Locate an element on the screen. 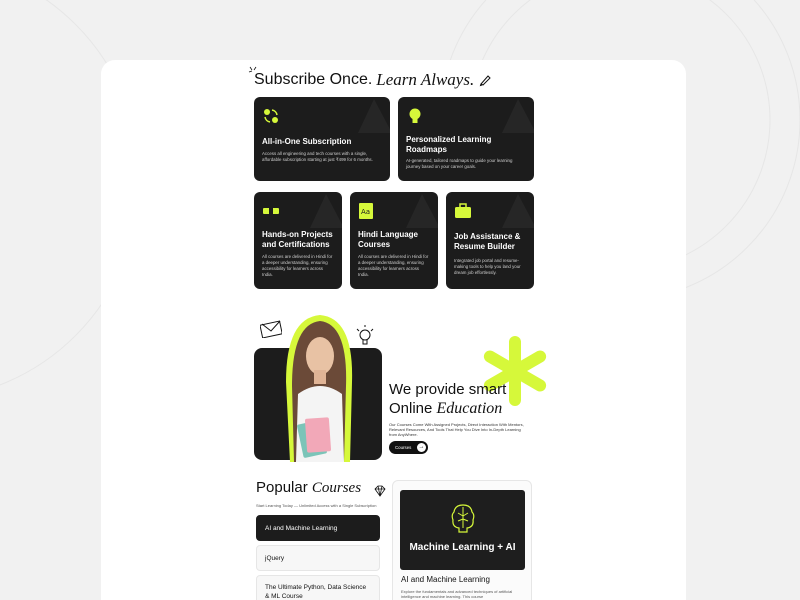 This screenshot has width=800, height=600. hero-title-italic: Education is located at coordinates (469, 408).